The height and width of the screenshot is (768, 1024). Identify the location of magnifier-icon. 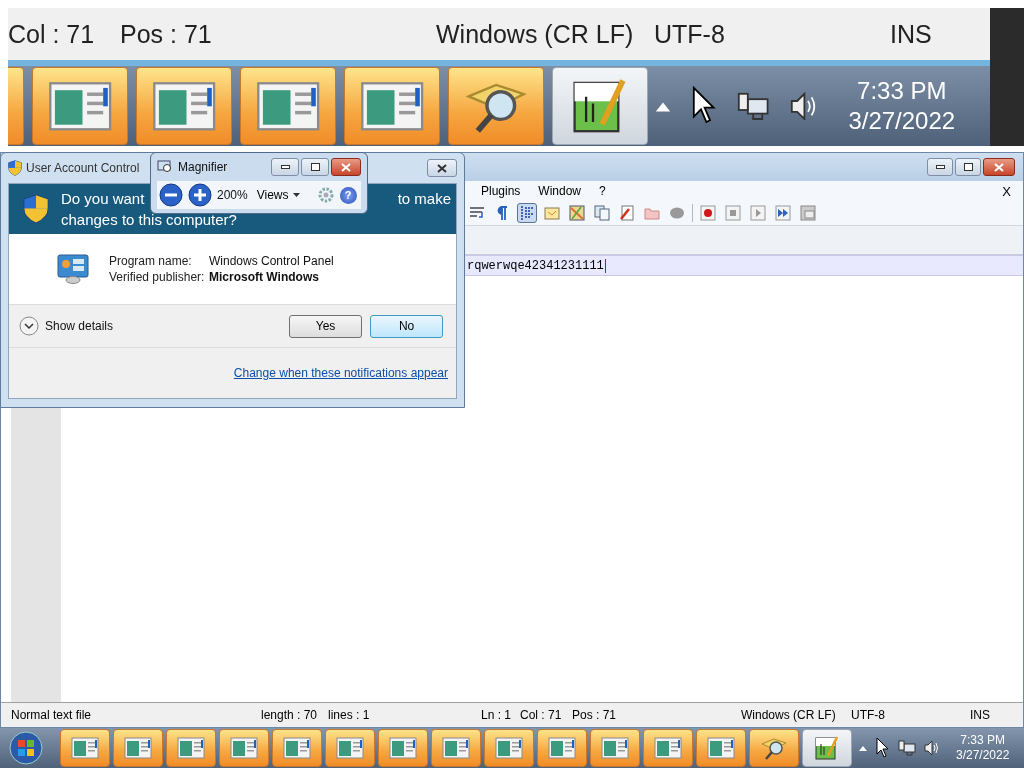
(165, 167).